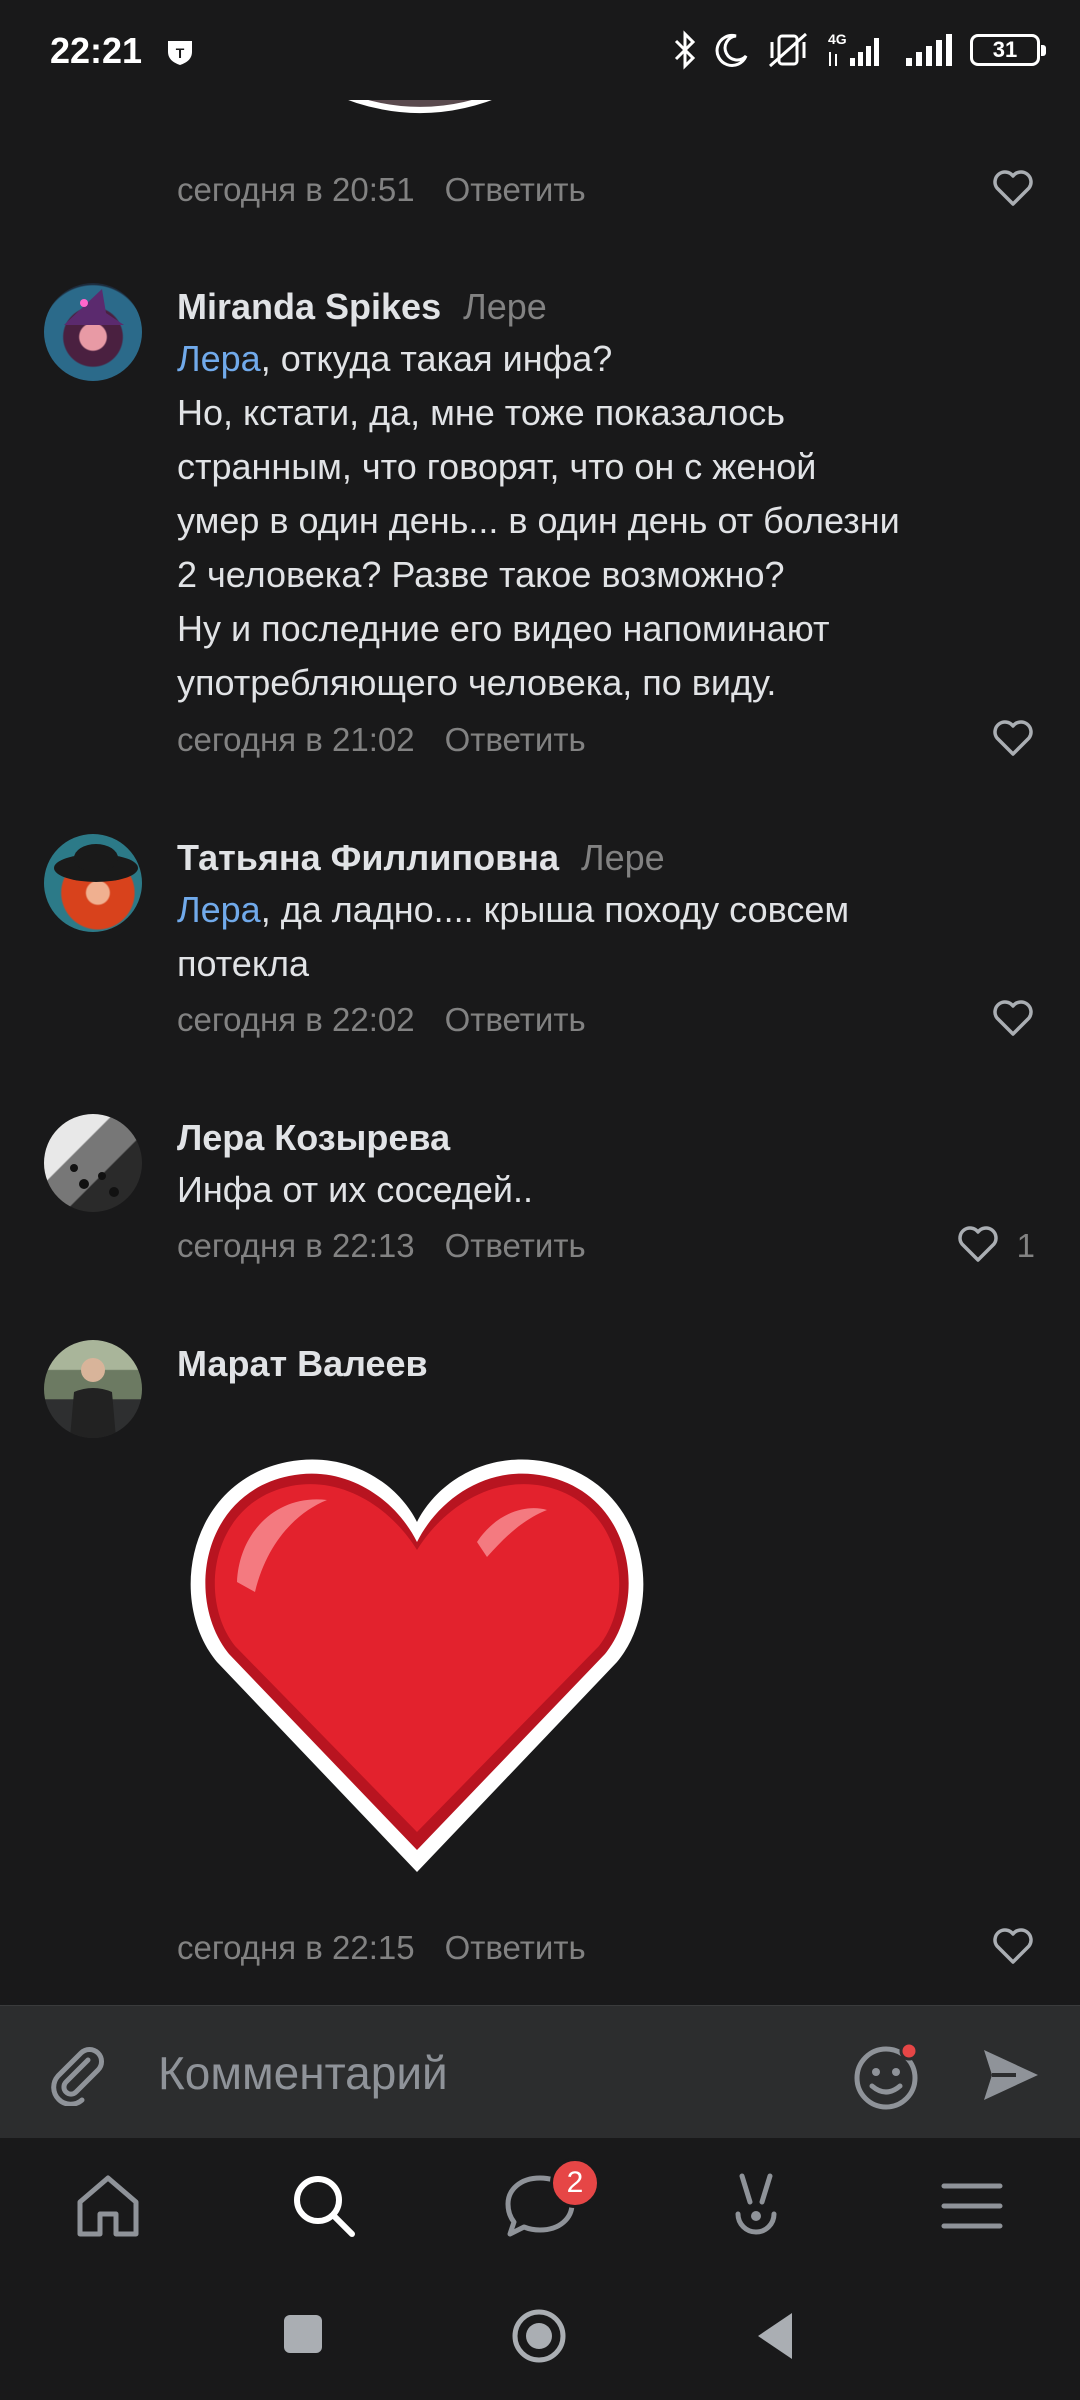  I want to click on svg-text: T, so click(180, 53).